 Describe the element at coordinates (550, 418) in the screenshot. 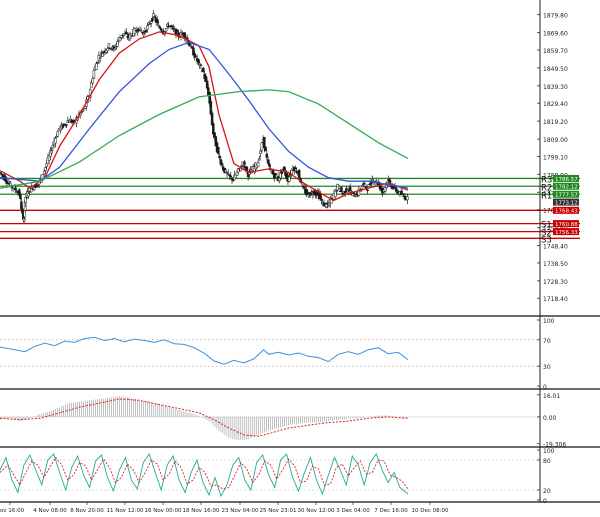

I see `macd-tick-label: 0.00` at that location.